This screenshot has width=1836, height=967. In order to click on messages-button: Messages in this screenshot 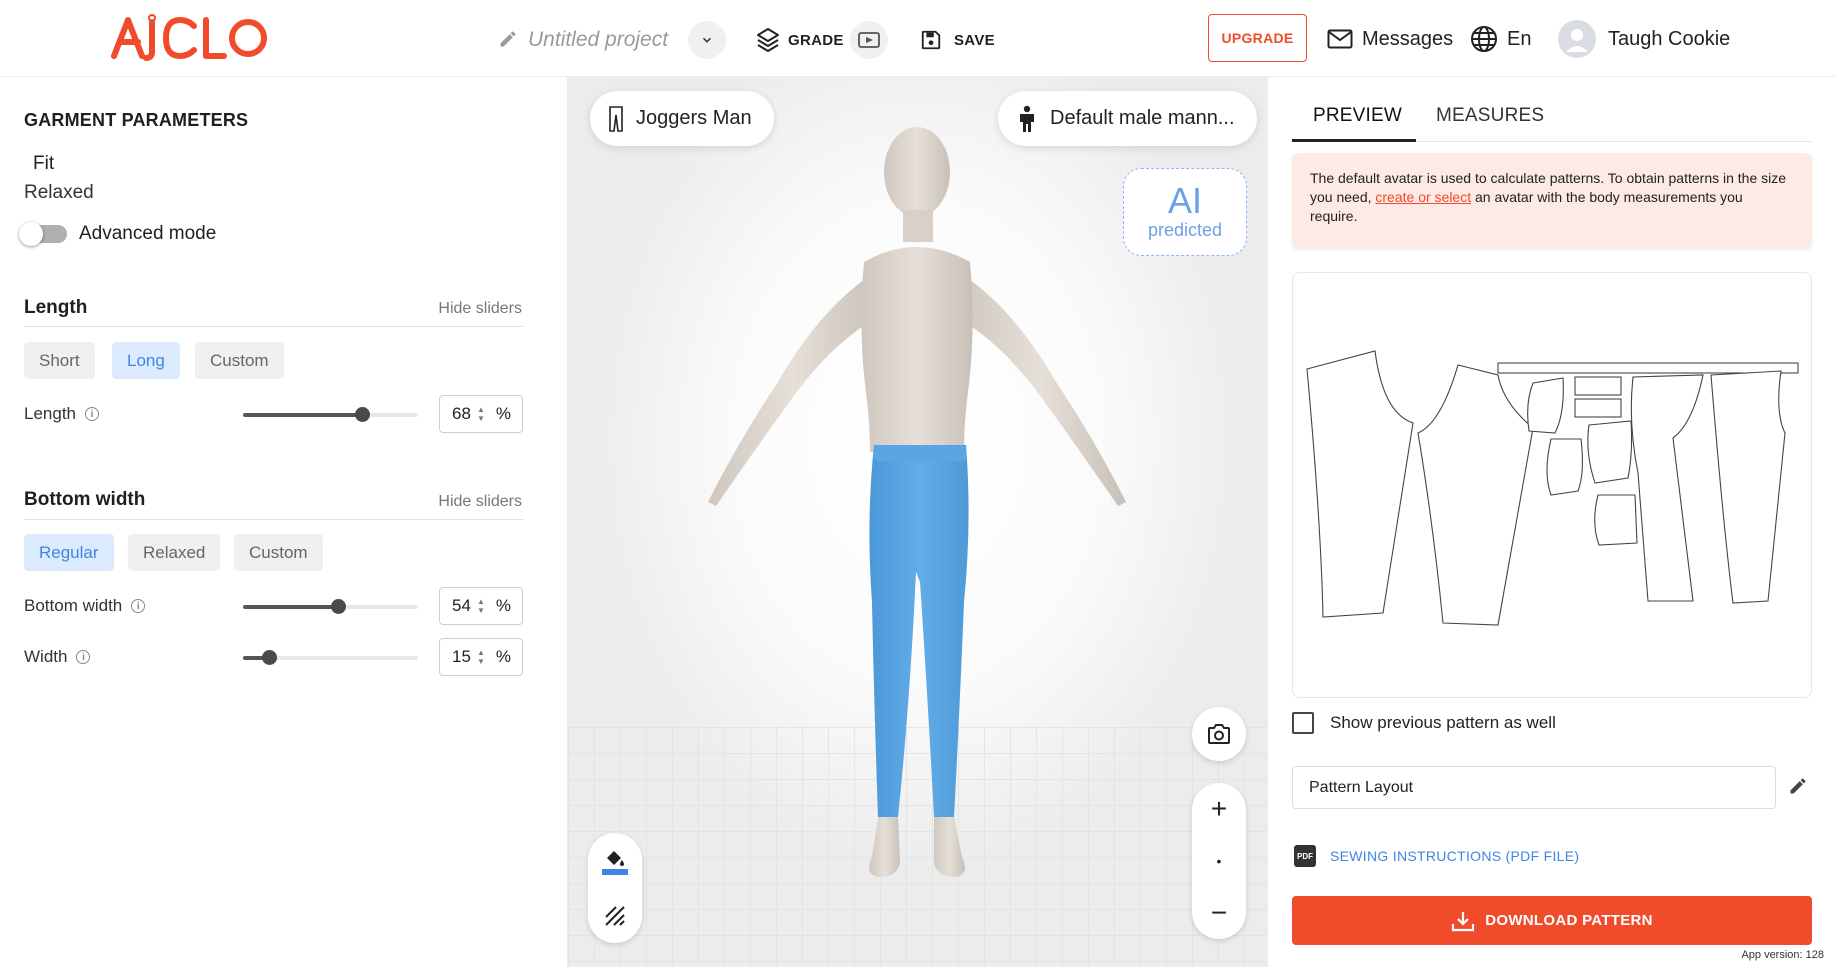, I will do `click(1390, 39)`.